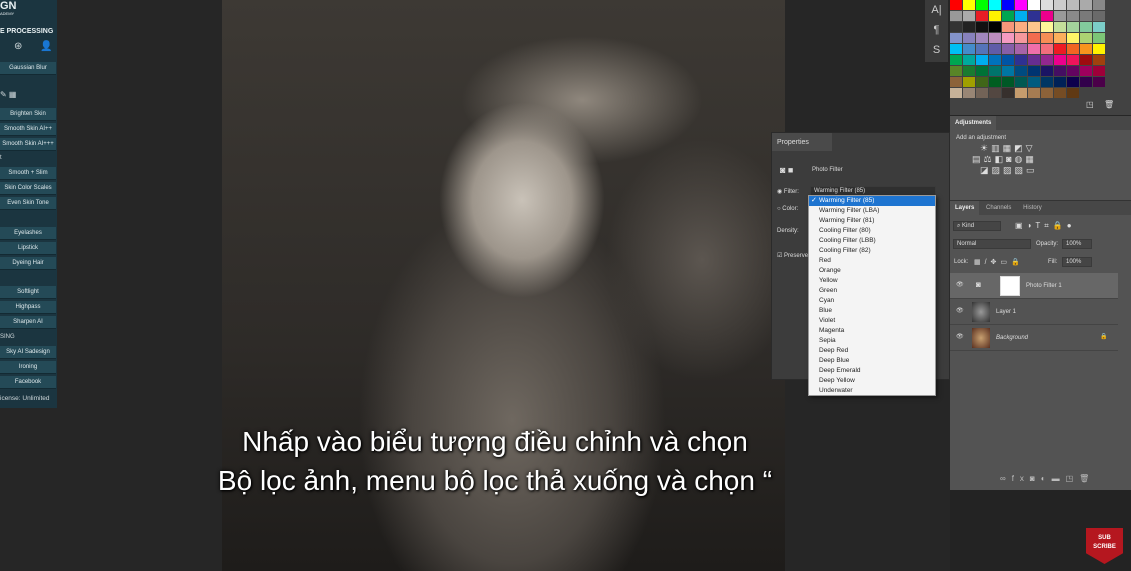  I want to click on sharpen-ai-button: Sharpen AI, so click(28, 322).